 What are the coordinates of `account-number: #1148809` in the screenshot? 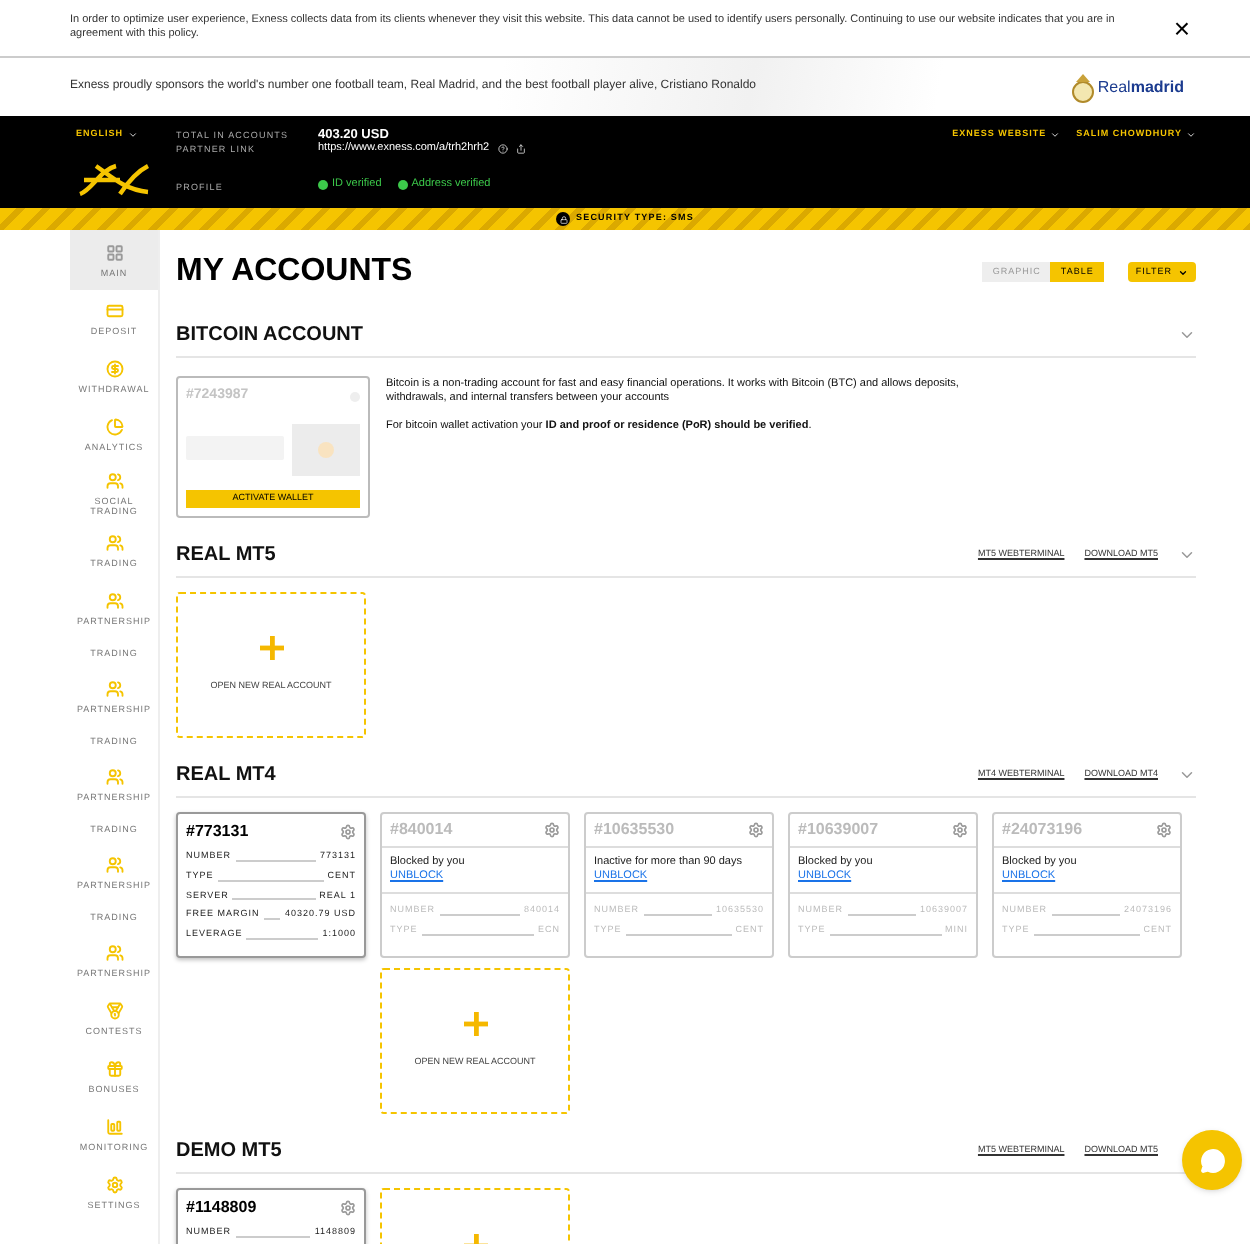 It's located at (221, 1207).